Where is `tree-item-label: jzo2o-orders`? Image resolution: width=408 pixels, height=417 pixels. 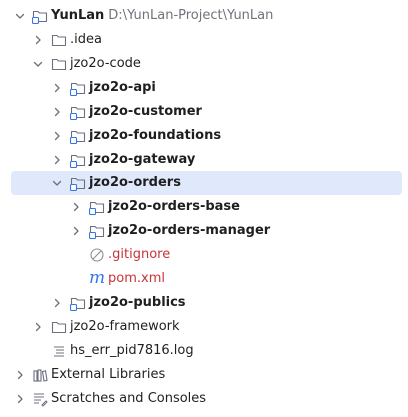 tree-item-label: jzo2o-orders is located at coordinates (135, 182).